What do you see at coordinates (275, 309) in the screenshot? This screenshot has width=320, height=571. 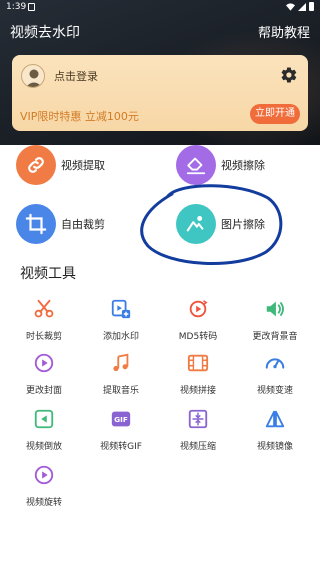 I see `speaker-icon` at bounding box center [275, 309].